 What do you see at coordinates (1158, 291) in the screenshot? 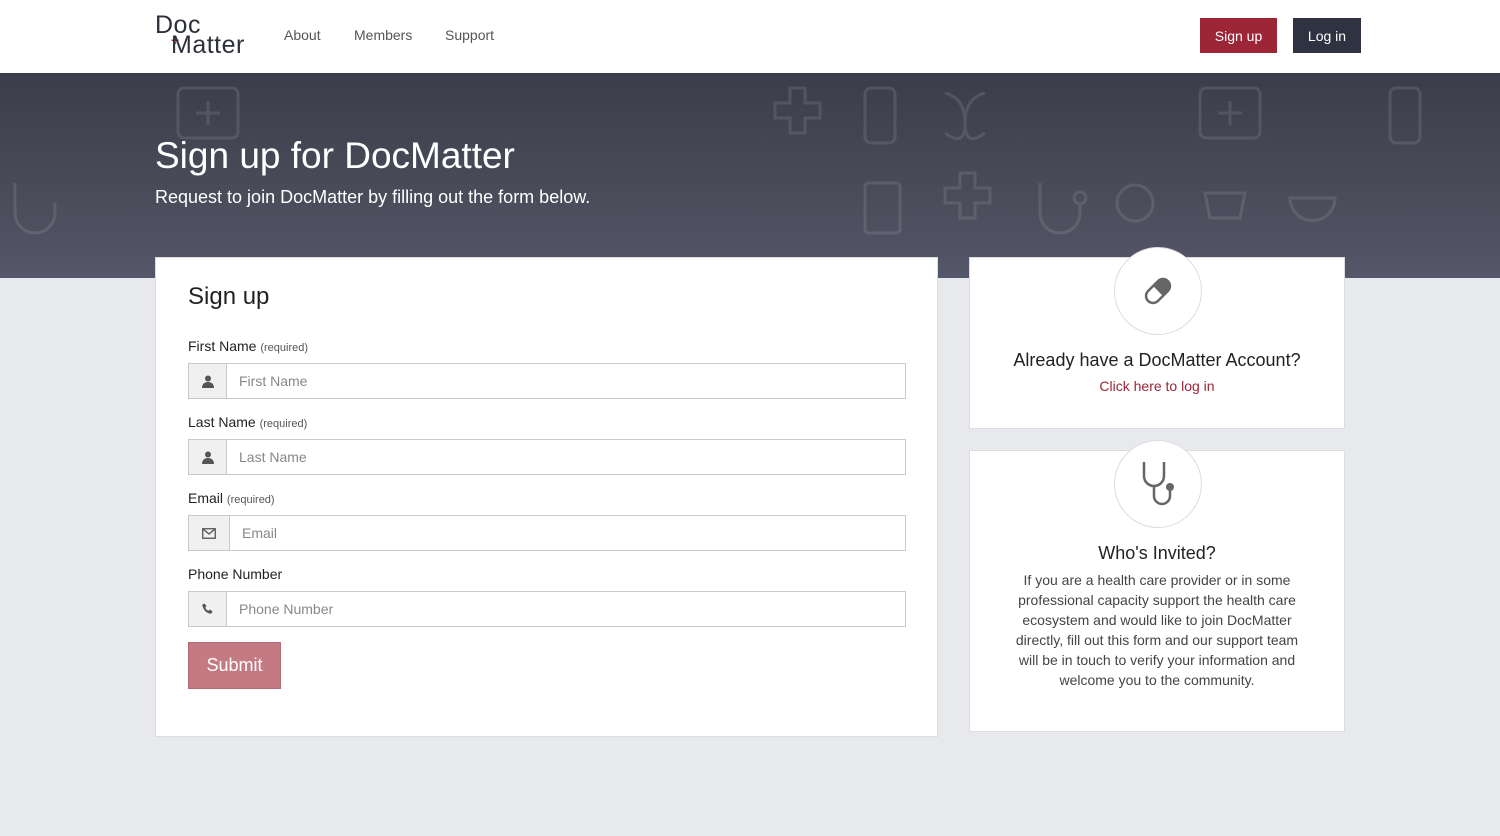
I see `pill-icon` at bounding box center [1158, 291].